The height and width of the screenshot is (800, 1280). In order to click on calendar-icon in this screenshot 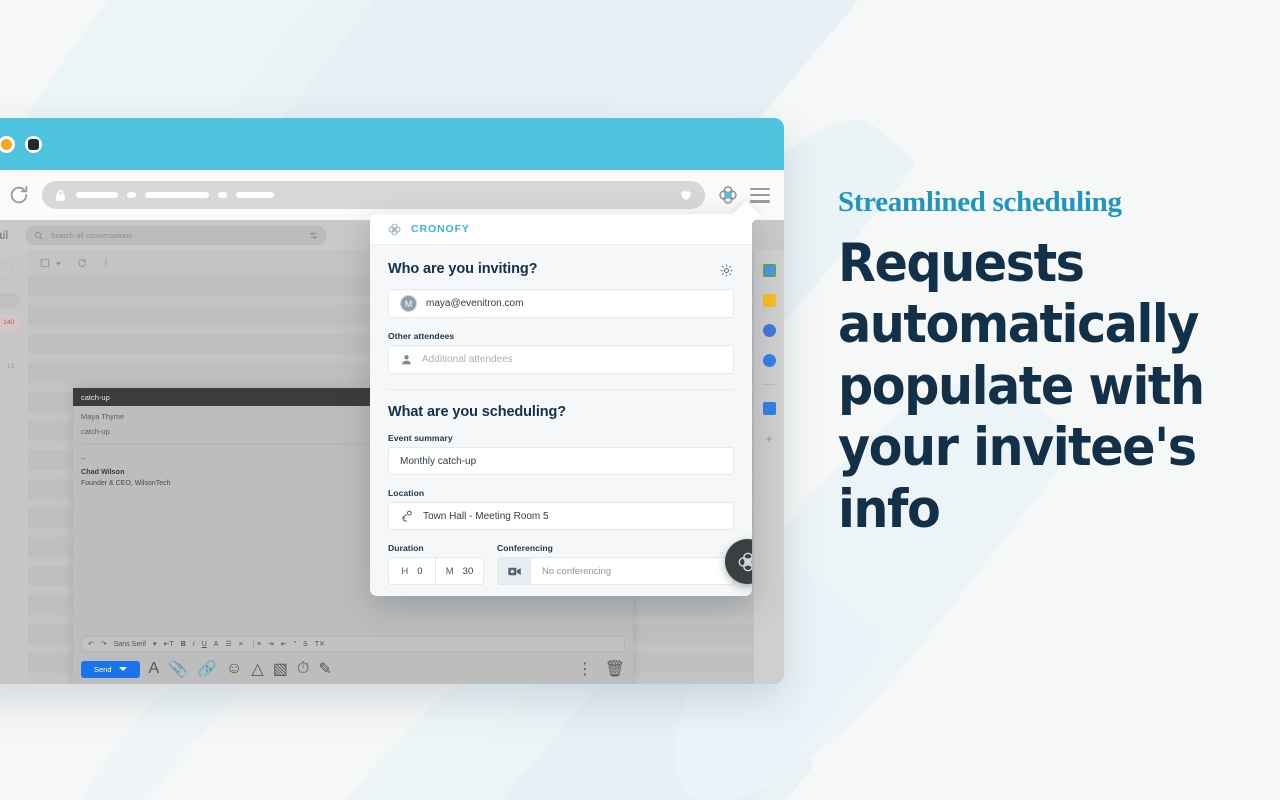, I will do `click(769, 270)`.